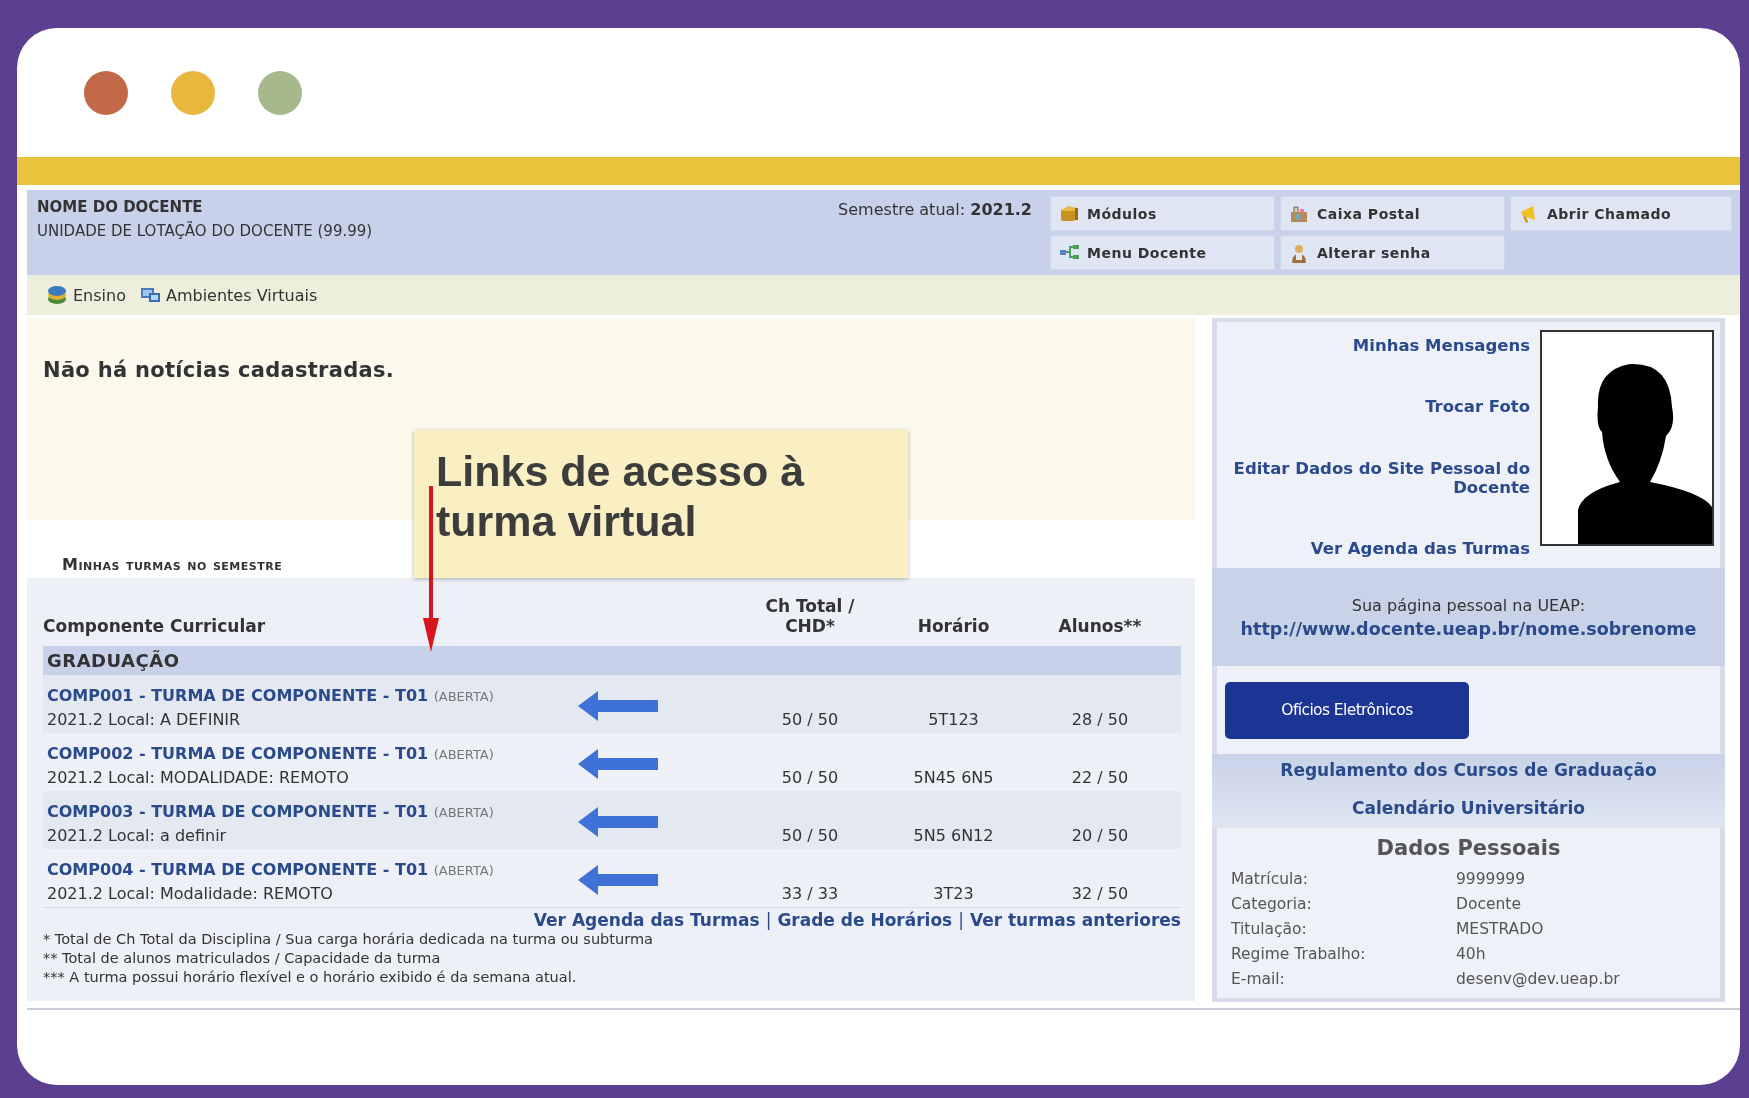 The width and height of the screenshot is (1749, 1098). I want to click on class-link: COMP004 - TURMA DE COMPONENTE - T01 (ABERTA), so click(307, 869).